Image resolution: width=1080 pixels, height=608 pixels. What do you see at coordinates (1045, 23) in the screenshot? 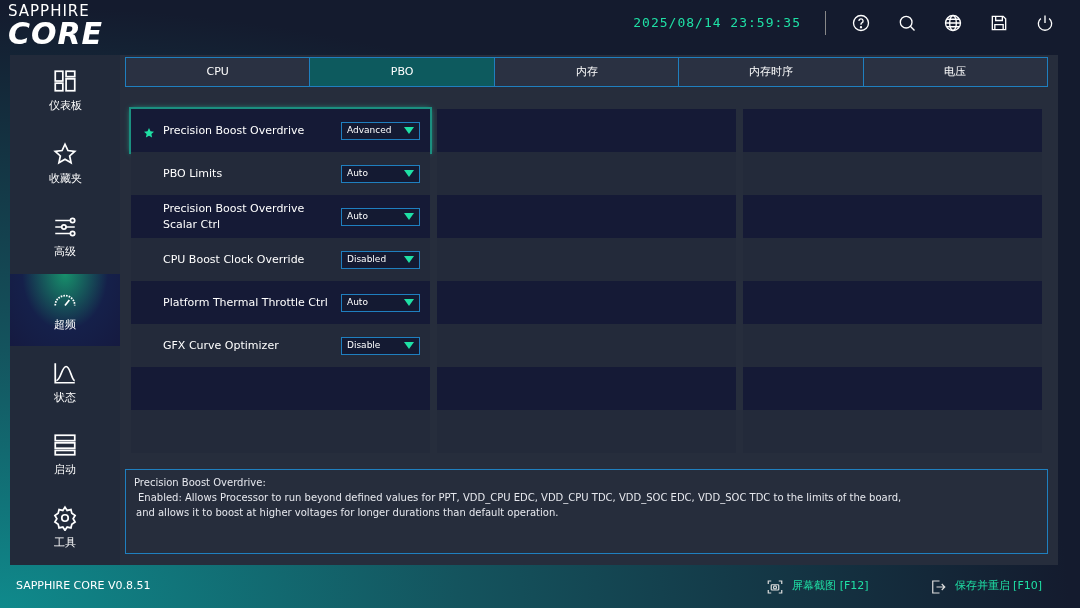
I see `power-icon` at bounding box center [1045, 23].